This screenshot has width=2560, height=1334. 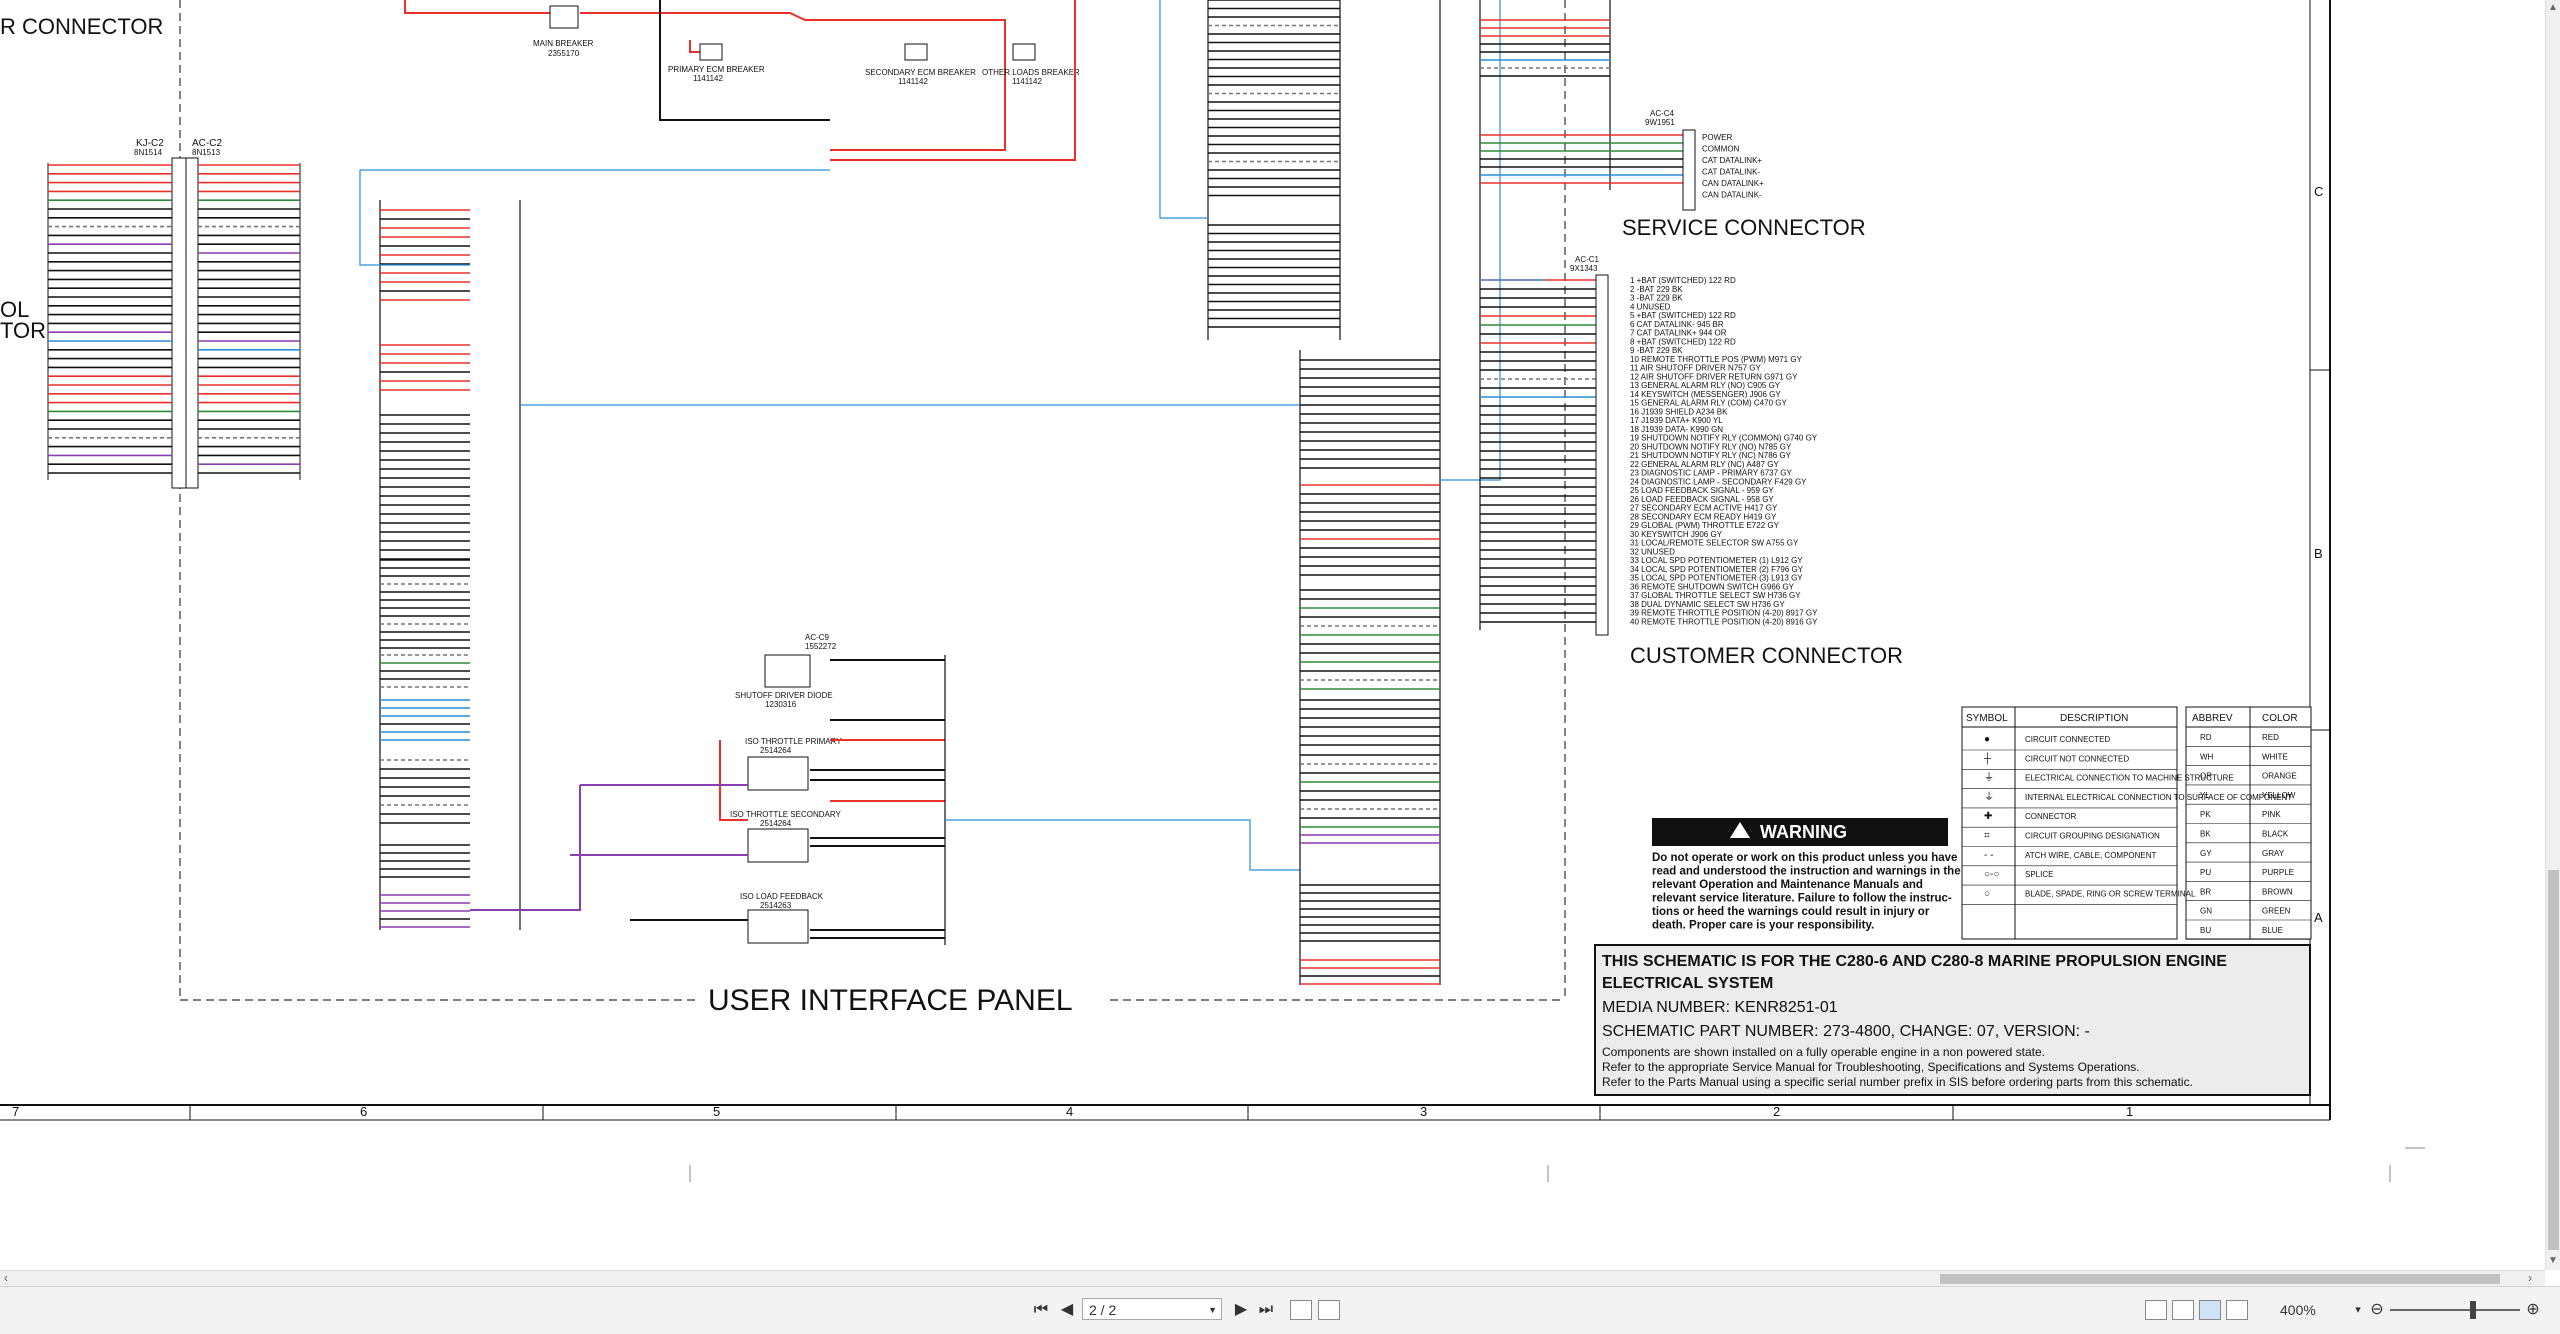 What do you see at coordinates (1241, 1310) in the screenshot?
I see `next-page-icon: ▶` at bounding box center [1241, 1310].